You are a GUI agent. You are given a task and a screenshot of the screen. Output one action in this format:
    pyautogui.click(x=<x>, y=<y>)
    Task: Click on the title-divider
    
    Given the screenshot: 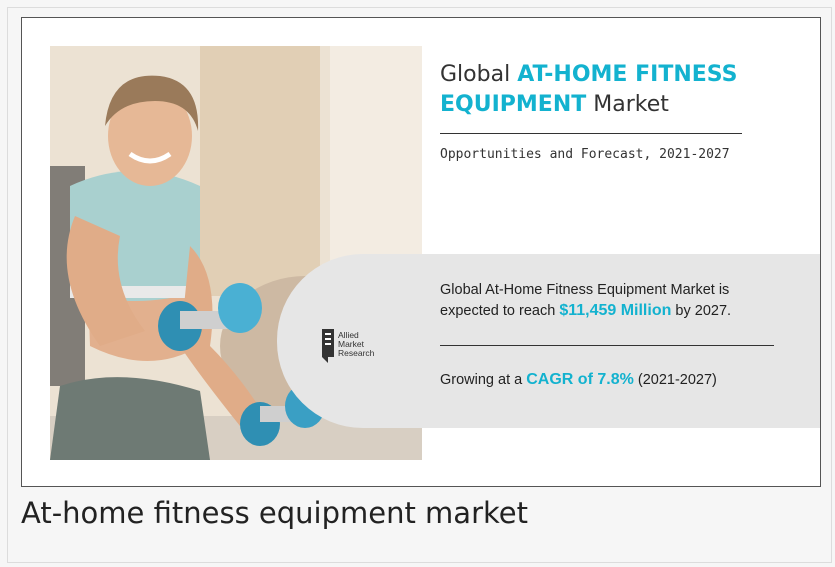 What is the action you would take?
    pyautogui.click(x=591, y=133)
    